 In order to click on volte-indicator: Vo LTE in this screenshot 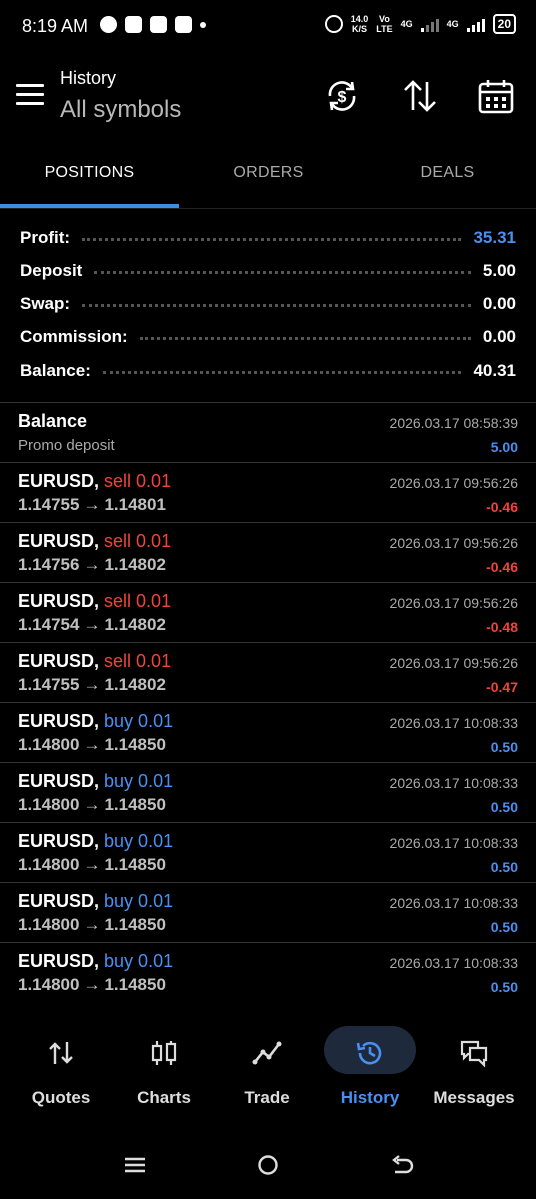, I will do `click(384, 24)`.